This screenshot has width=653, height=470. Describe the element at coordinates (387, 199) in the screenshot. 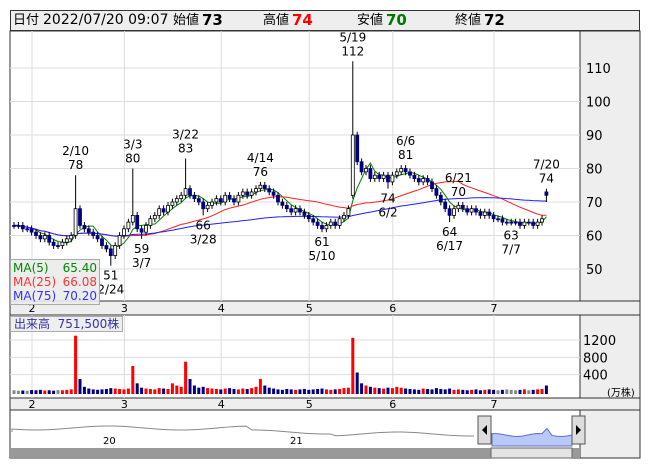

I see `annotation-value: 74` at that location.